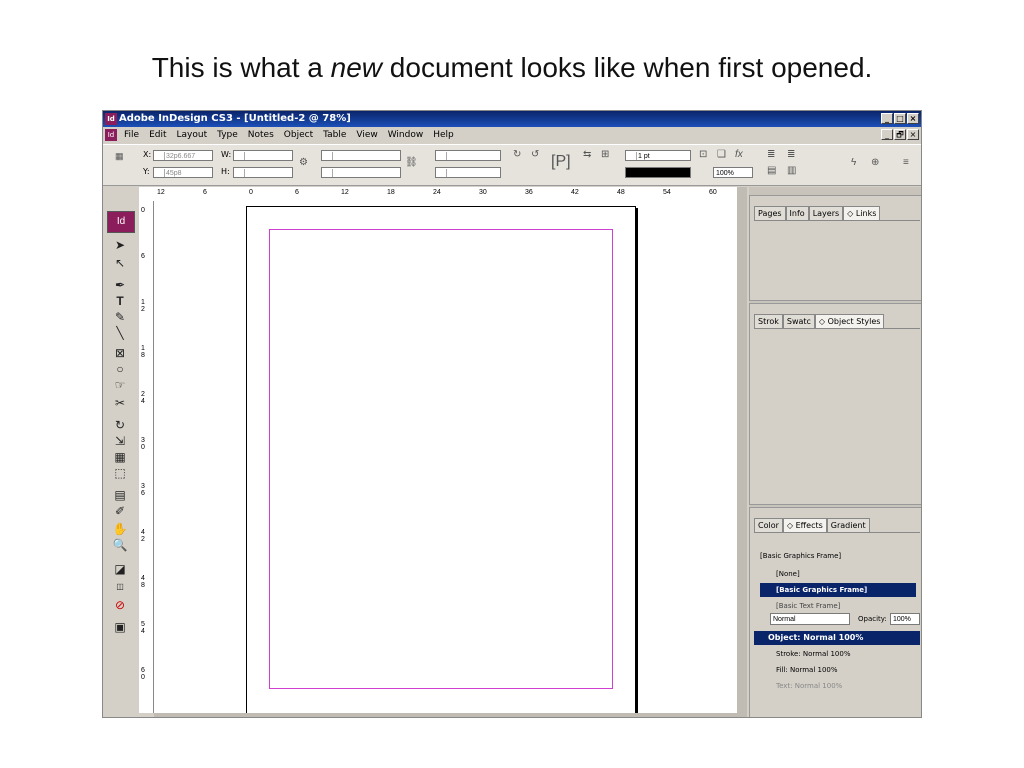  What do you see at coordinates (875, 162) in the screenshot?
I see `bridge-icon: ⊕` at bounding box center [875, 162].